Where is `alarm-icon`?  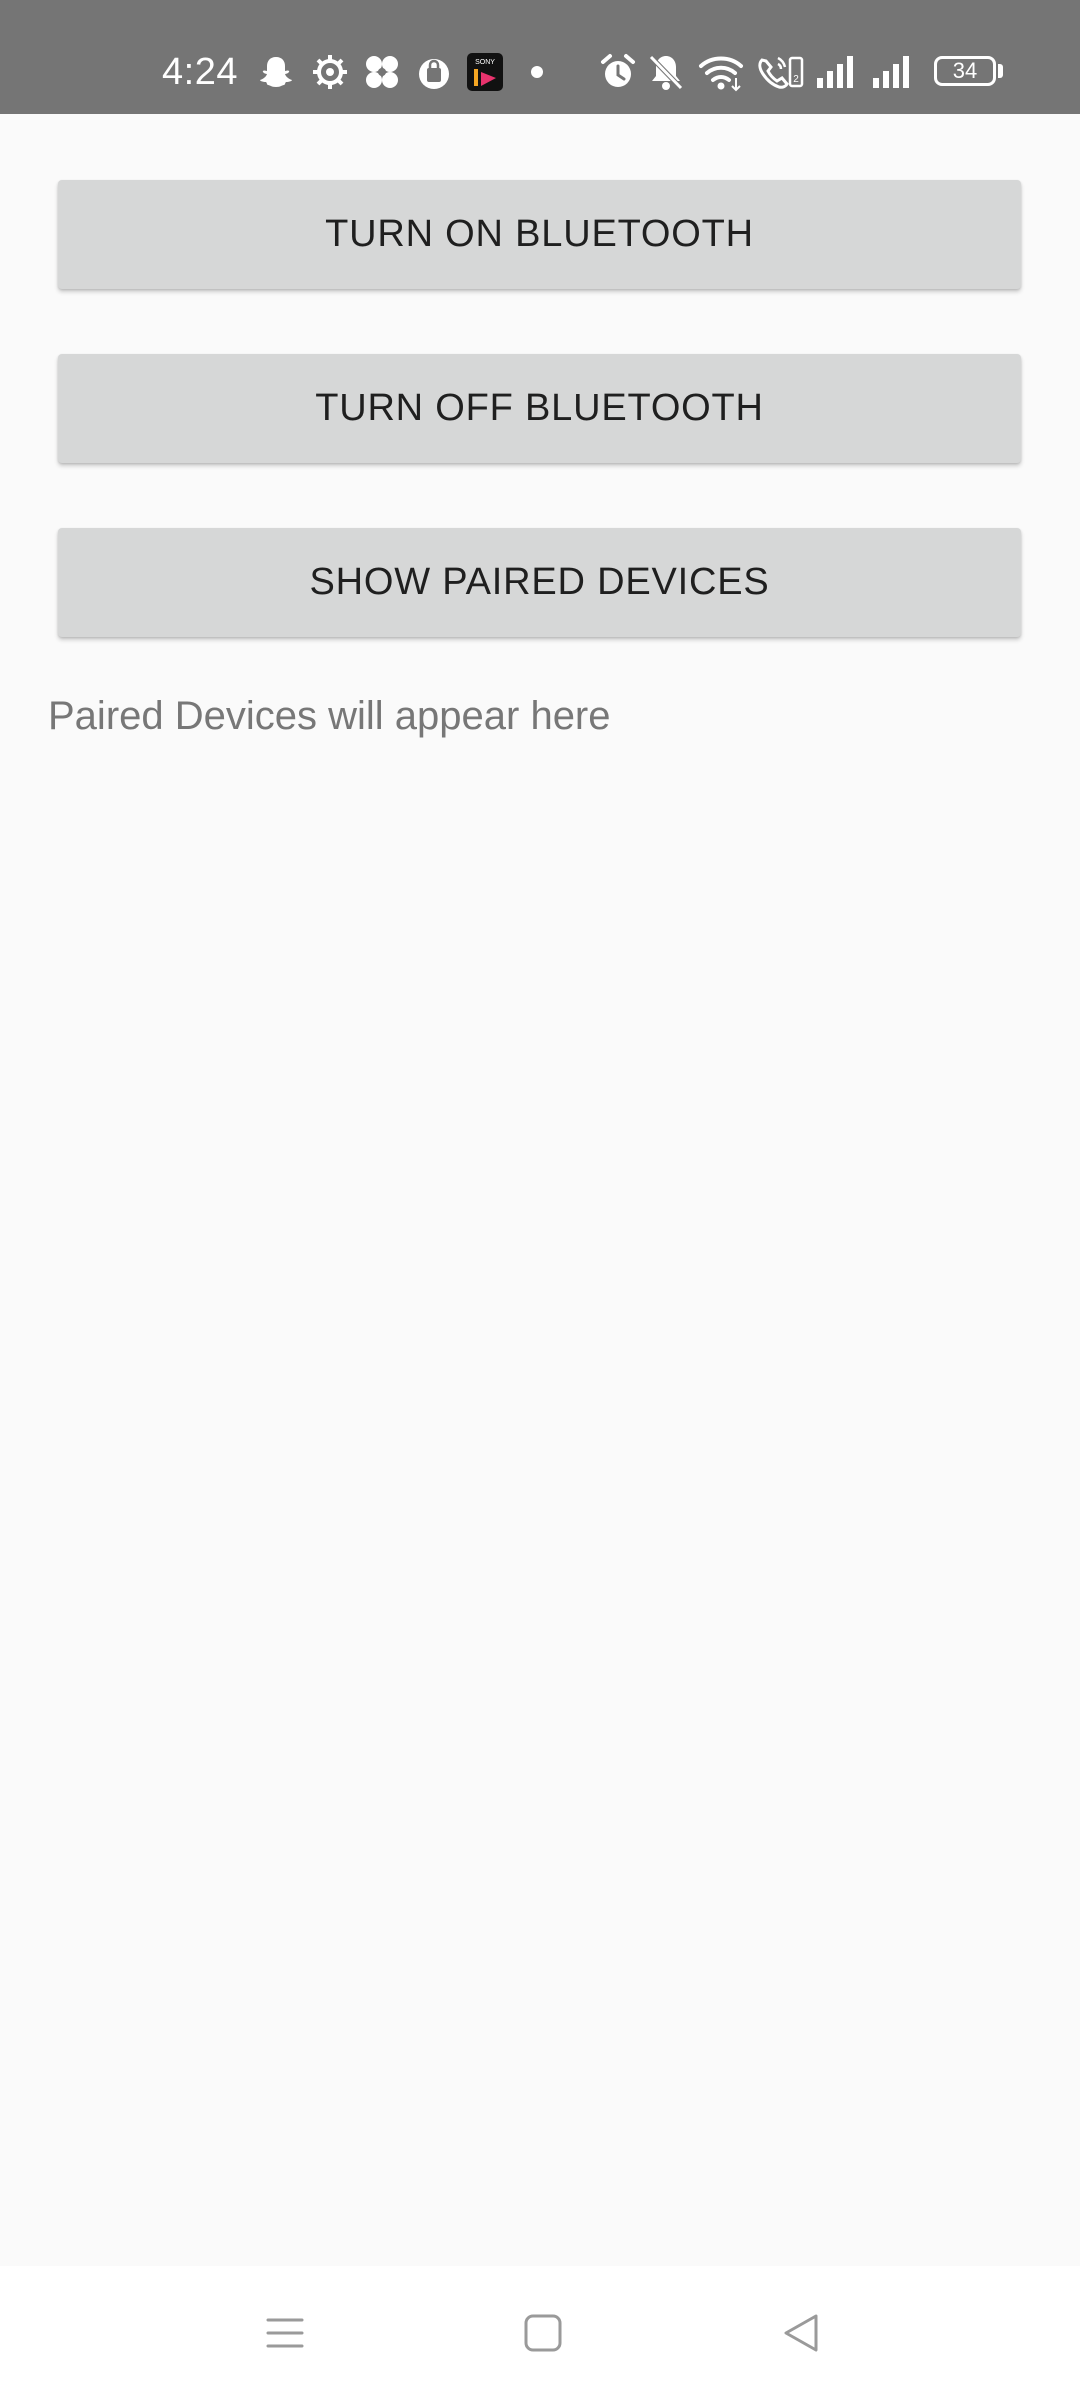 alarm-icon is located at coordinates (618, 72).